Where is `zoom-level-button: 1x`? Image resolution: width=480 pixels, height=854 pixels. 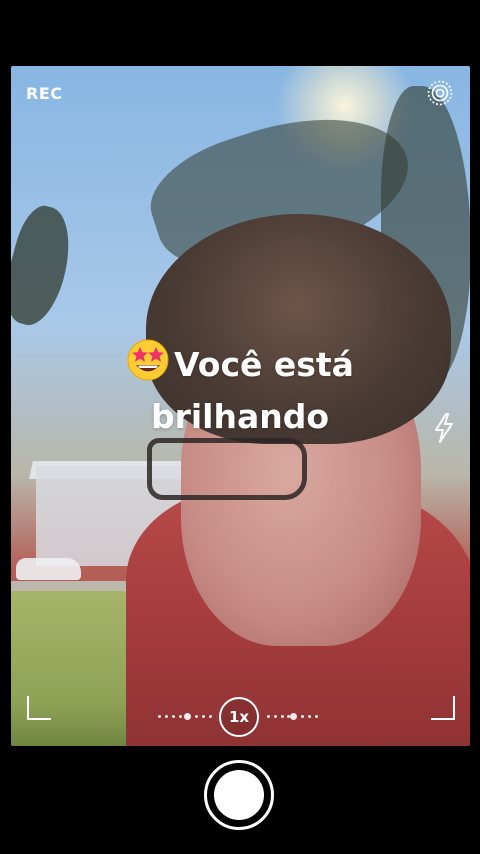
zoom-level-button: 1x is located at coordinates (239, 717).